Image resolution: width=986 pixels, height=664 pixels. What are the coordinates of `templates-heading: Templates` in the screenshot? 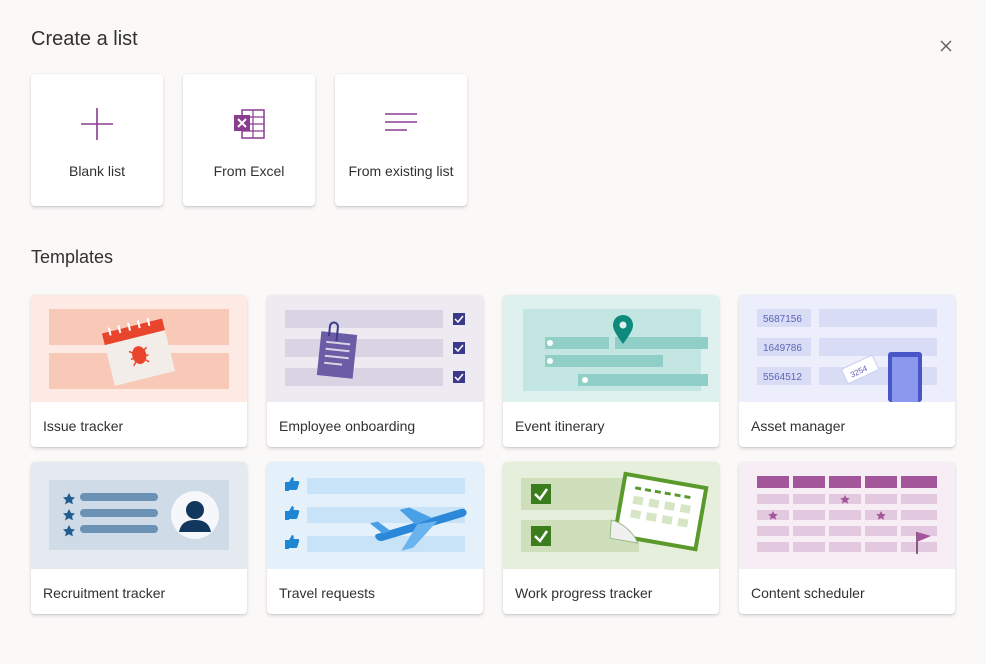 It's located at (72, 257).